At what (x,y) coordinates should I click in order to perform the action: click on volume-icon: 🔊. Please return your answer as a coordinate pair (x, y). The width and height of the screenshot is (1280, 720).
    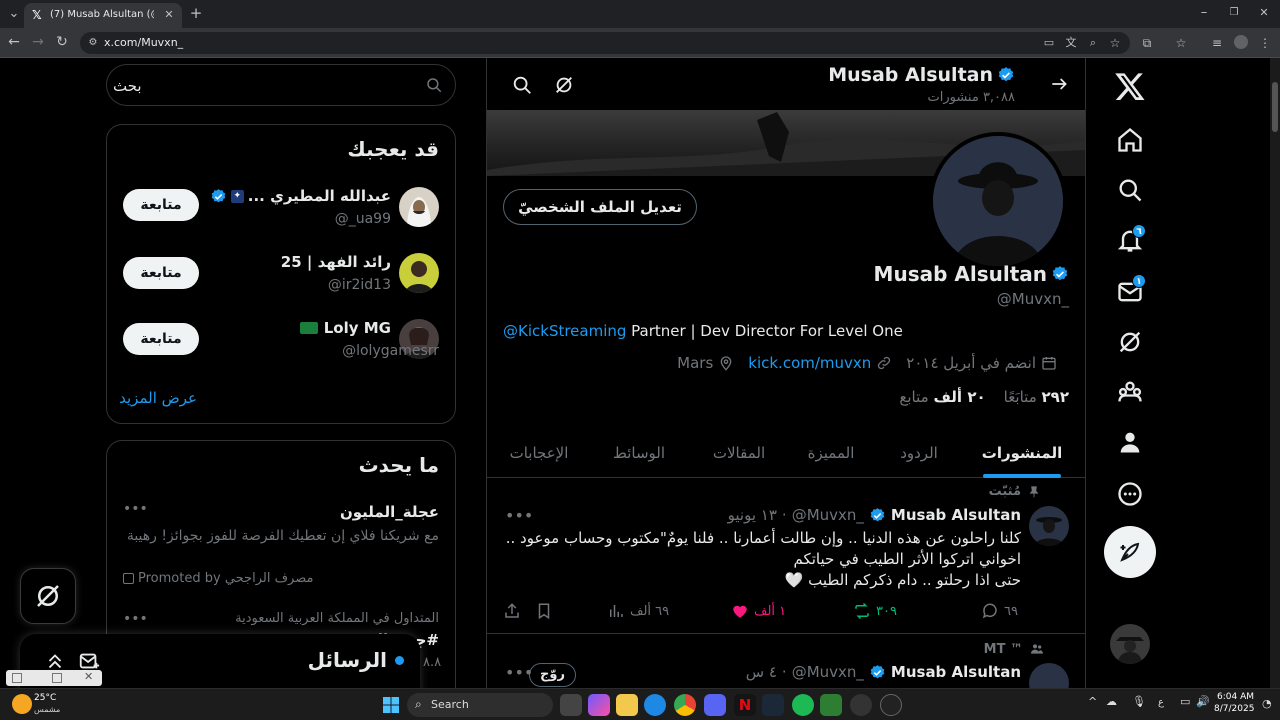
    Looking at the image, I should click on (1203, 701).